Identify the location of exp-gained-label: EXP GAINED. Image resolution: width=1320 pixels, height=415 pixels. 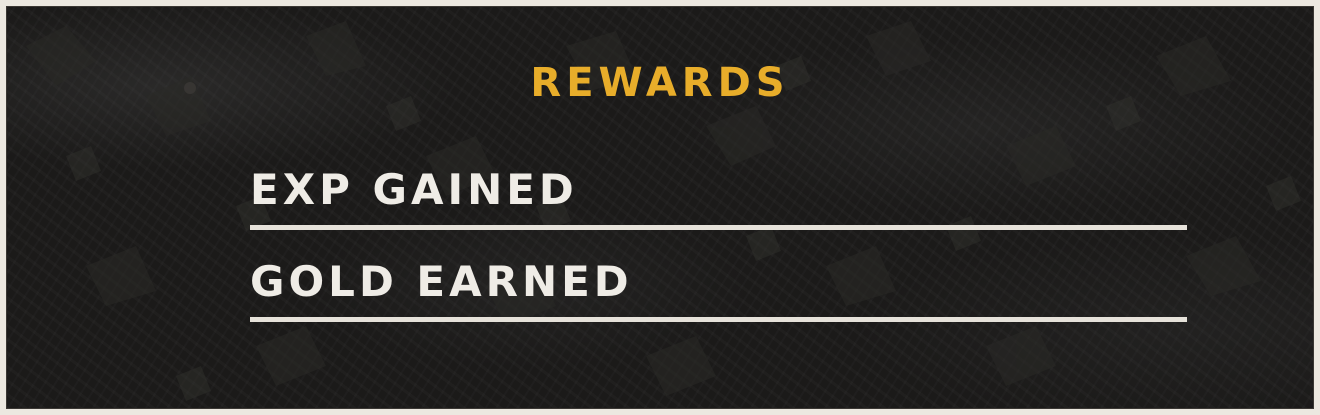
(414, 189).